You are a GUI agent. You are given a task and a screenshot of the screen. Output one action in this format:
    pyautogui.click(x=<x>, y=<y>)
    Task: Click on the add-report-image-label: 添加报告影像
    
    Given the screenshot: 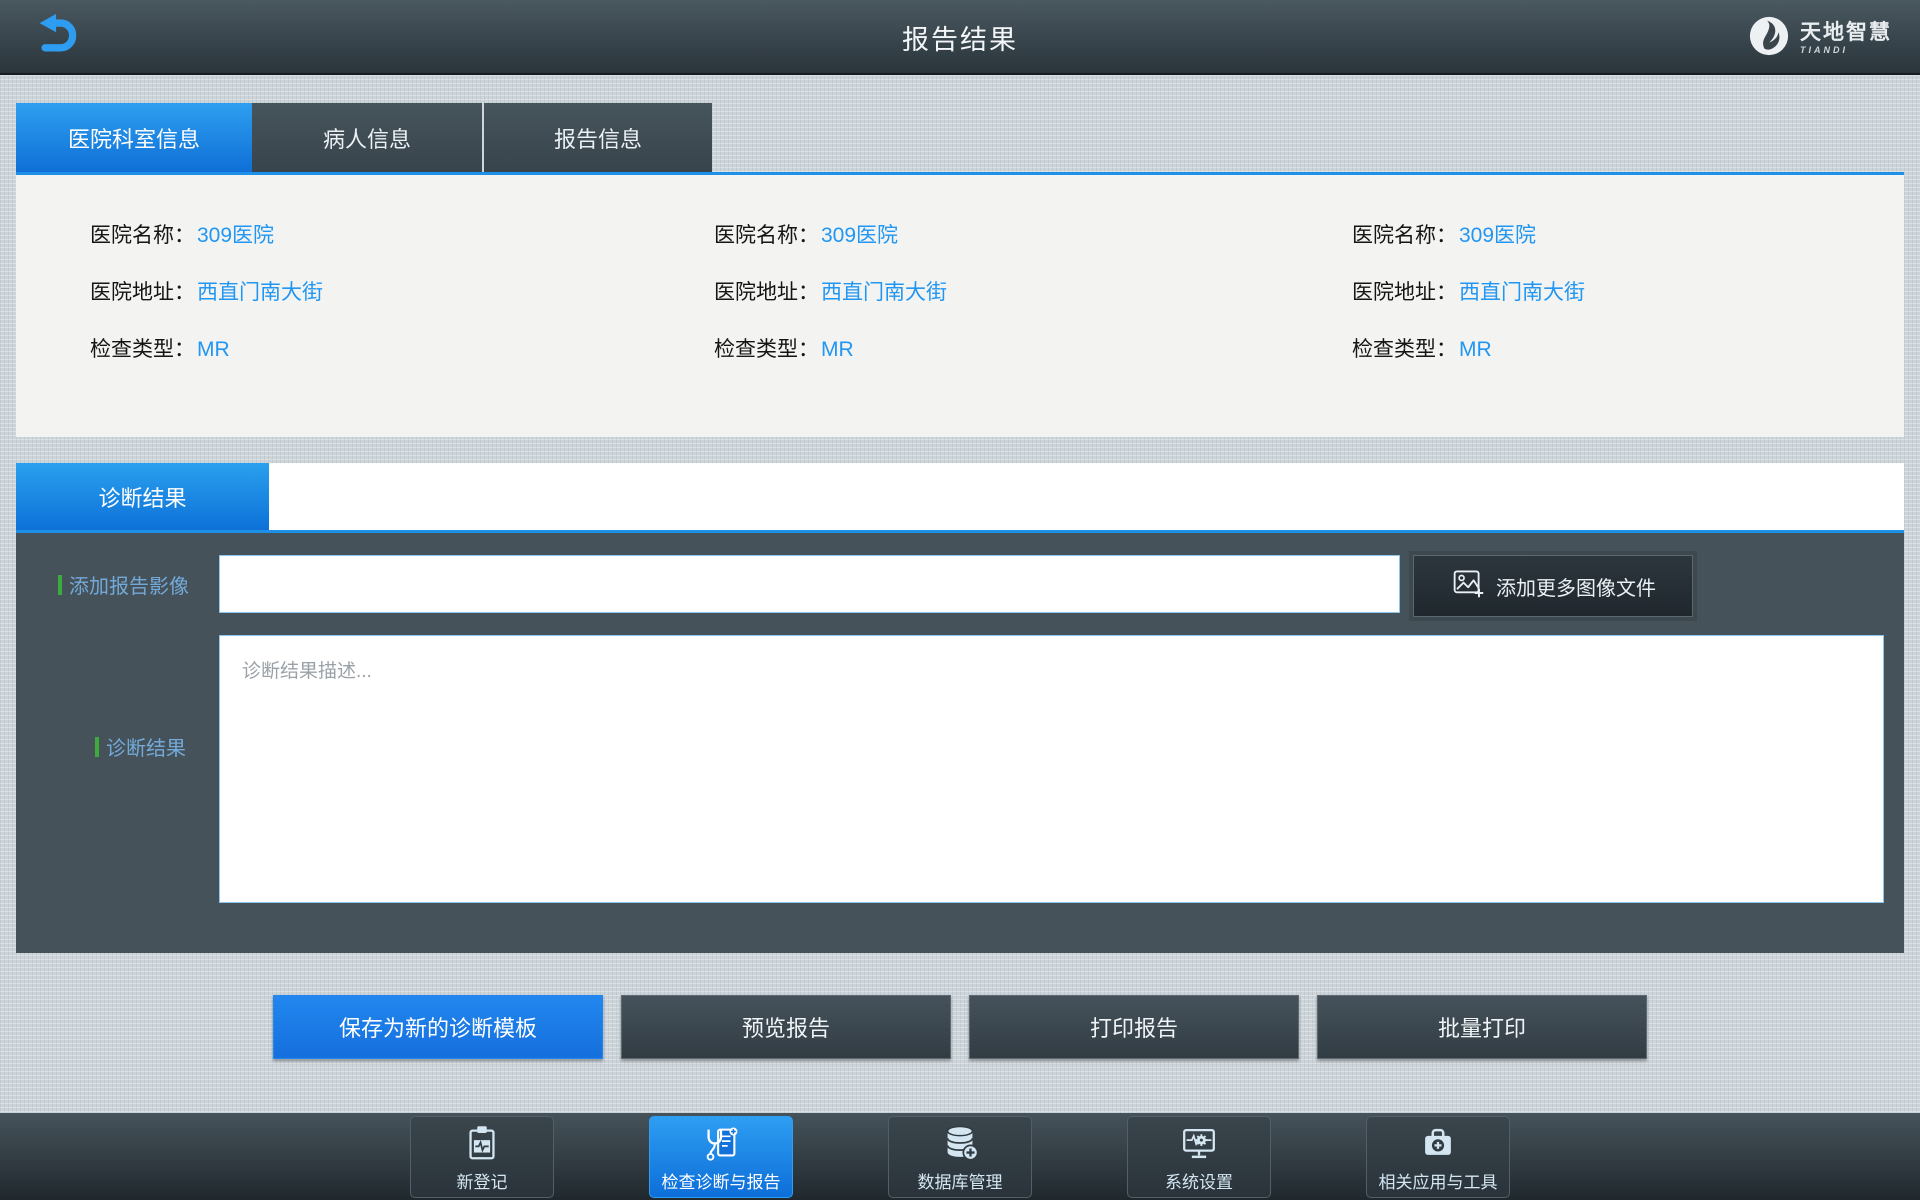 What is the action you would take?
    pyautogui.click(x=123, y=584)
    